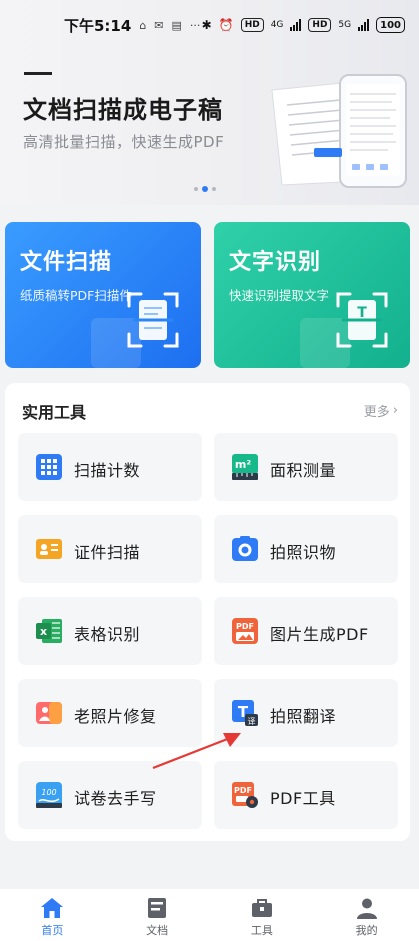 This screenshot has height=941, width=419. I want to click on banner-illustration, so click(339, 131).